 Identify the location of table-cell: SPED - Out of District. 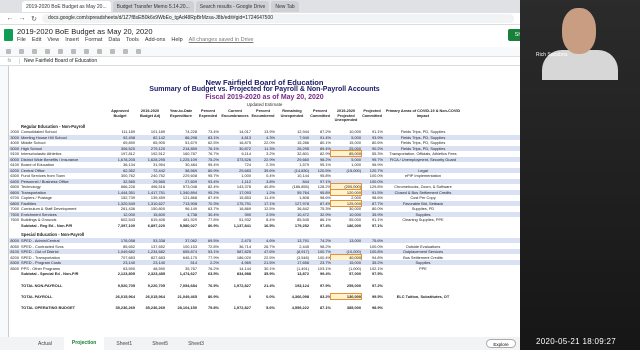
(62, 251).